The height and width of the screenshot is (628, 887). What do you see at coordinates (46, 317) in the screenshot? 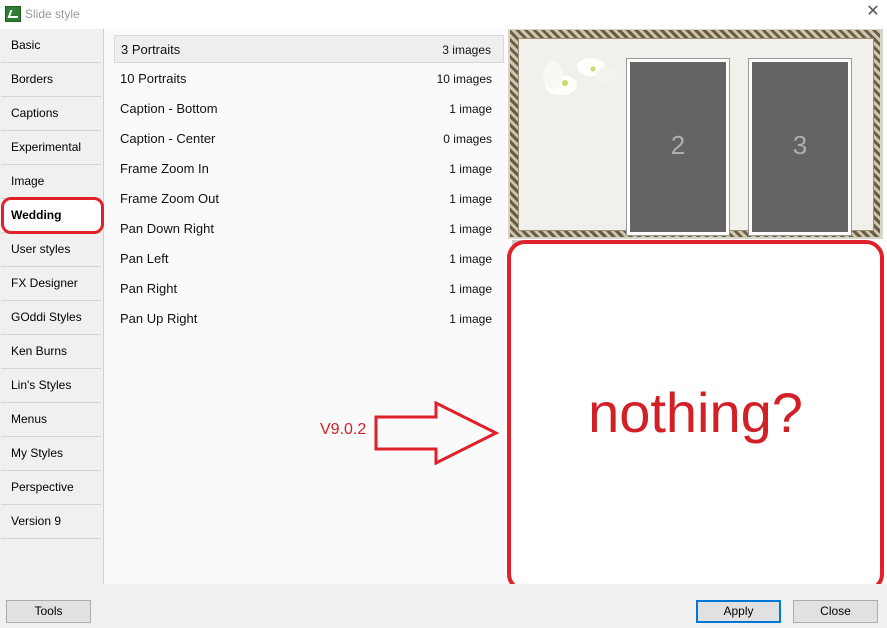
I see `sidebar-item-label: GOddi Styles` at bounding box center [46, 317].